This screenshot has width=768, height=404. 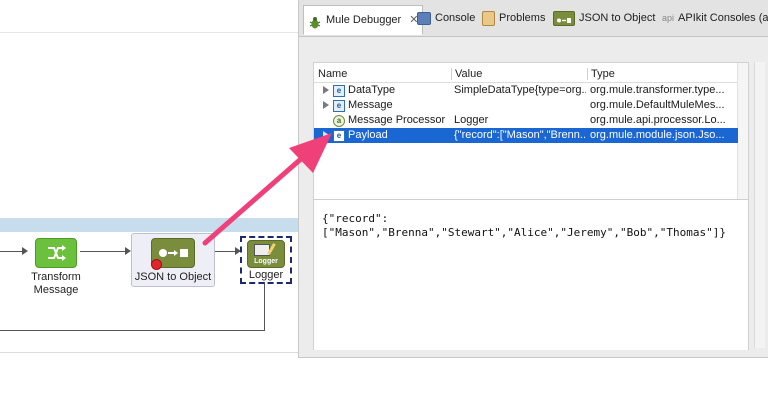 What do you see at coordinates (267, 189) in the screenshot?
I see `annotation-arrow` at bounding box center [267, 189].